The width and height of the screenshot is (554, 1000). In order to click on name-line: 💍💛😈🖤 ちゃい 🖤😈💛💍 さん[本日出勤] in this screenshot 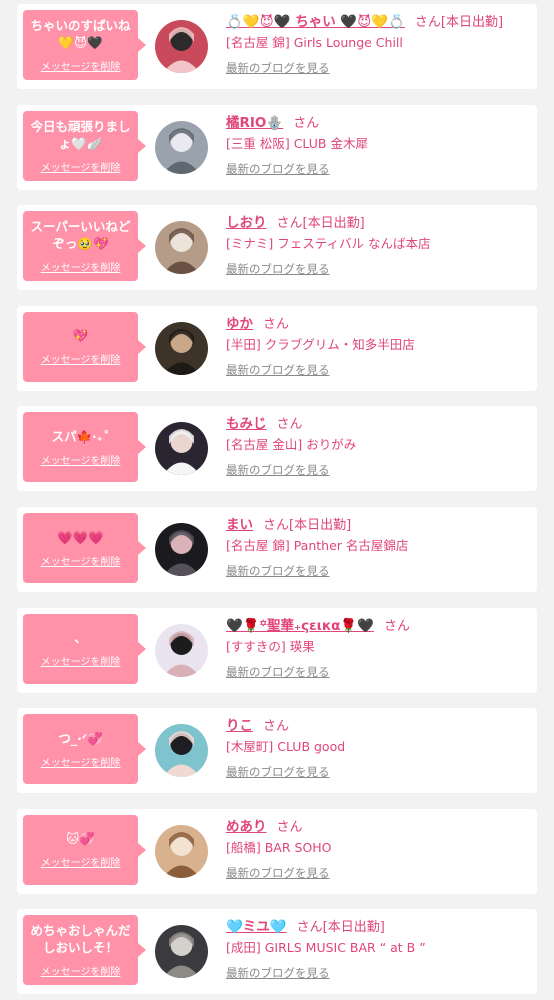, I will do `click(379, 21)`.